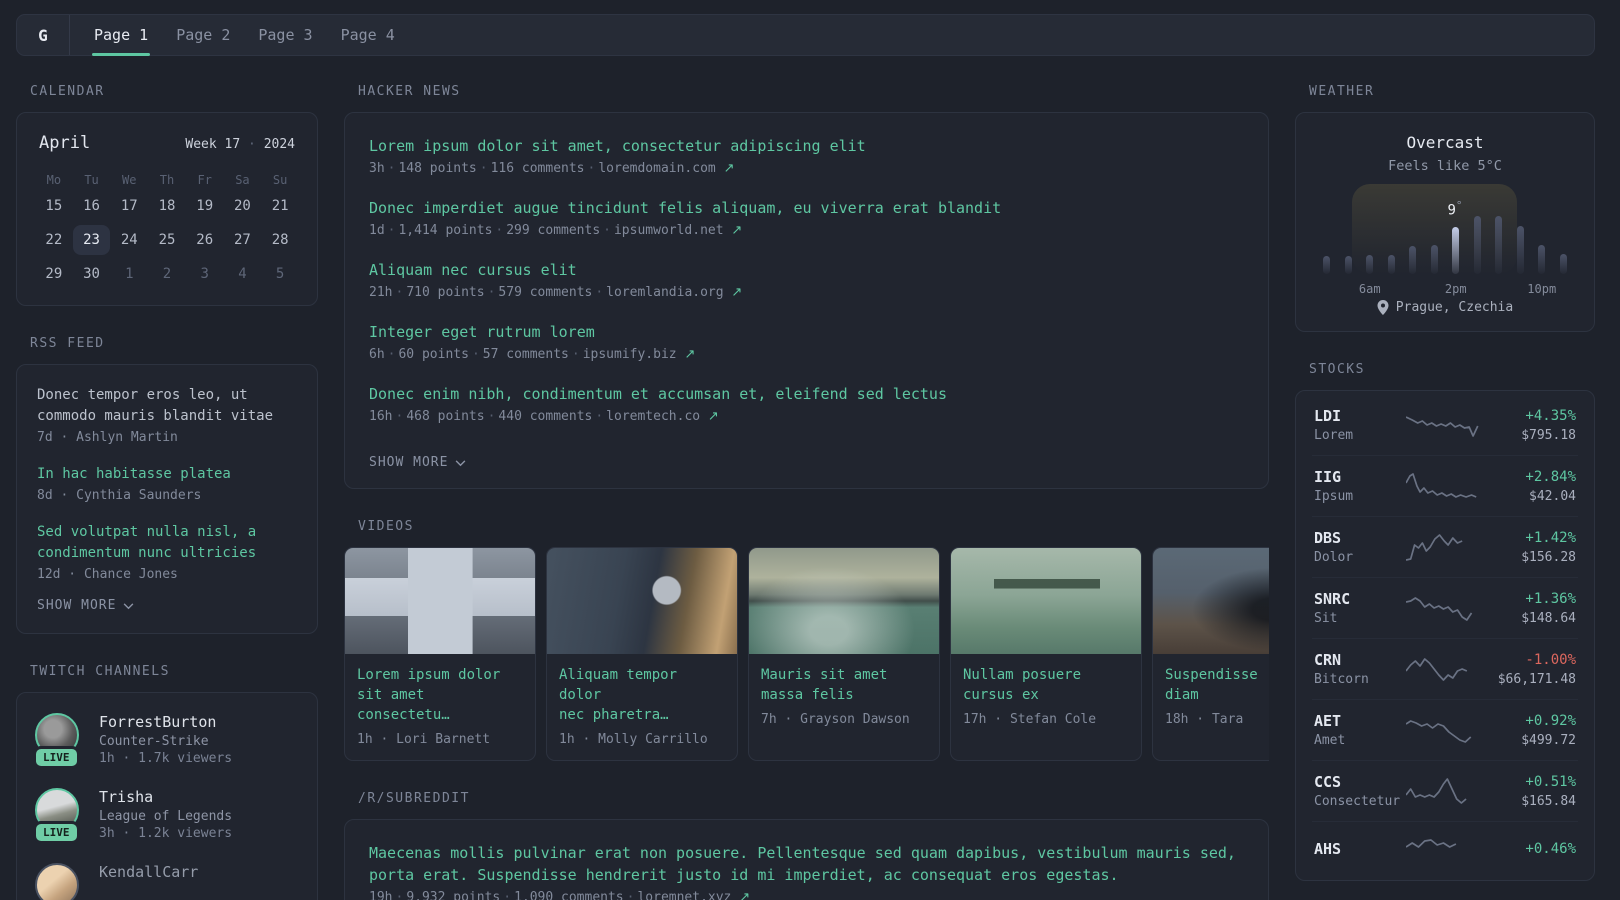 The width and height of the screenshot is (1620, 900). I want to click on calendar-day: 3, so click(205, 274).